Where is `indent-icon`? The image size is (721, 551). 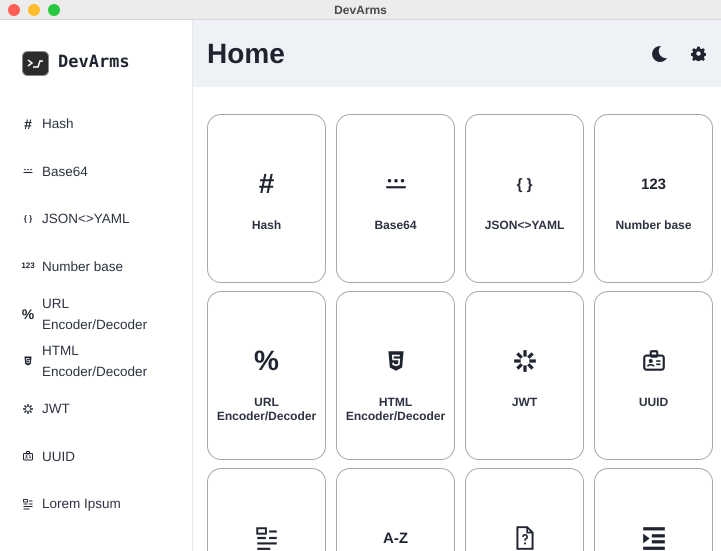 indent-icon is located at coordinates (653, 538).